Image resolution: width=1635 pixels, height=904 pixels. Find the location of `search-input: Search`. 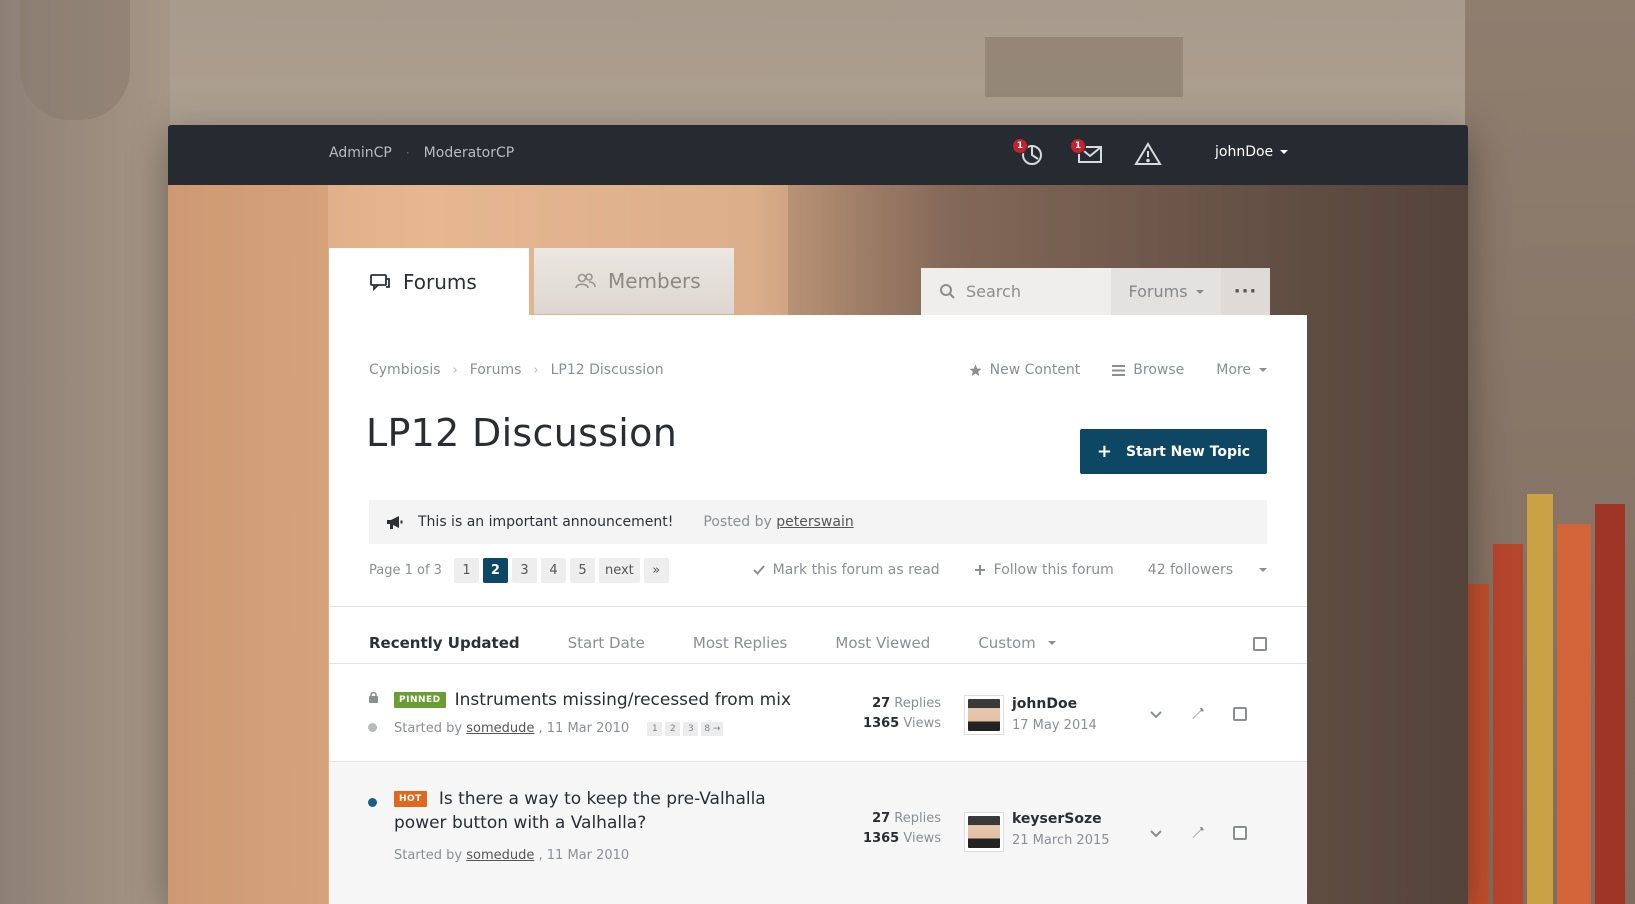

search-input: Search is located at coordinates (1016, 291).